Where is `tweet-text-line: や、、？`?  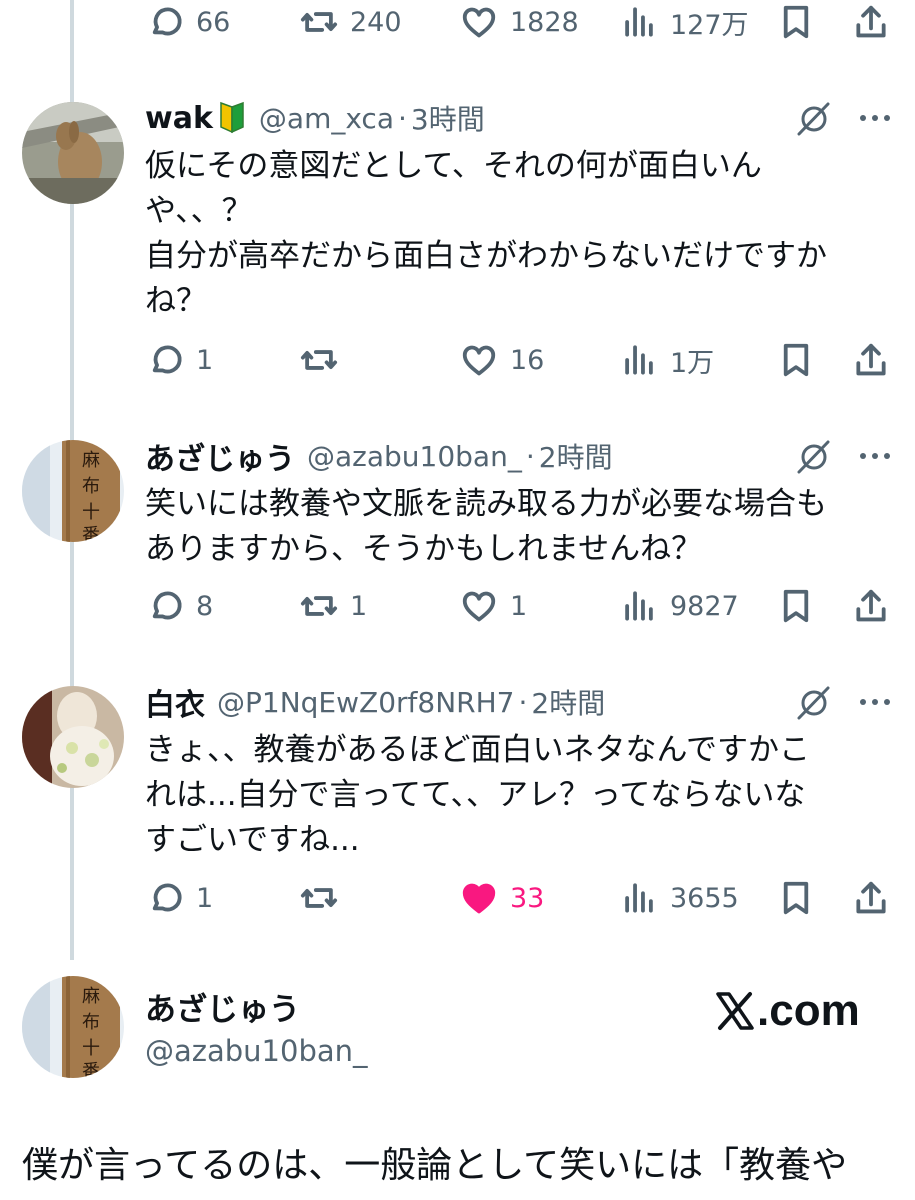 tweet-text-line: や、、？ is located at coordinates (199, 211).